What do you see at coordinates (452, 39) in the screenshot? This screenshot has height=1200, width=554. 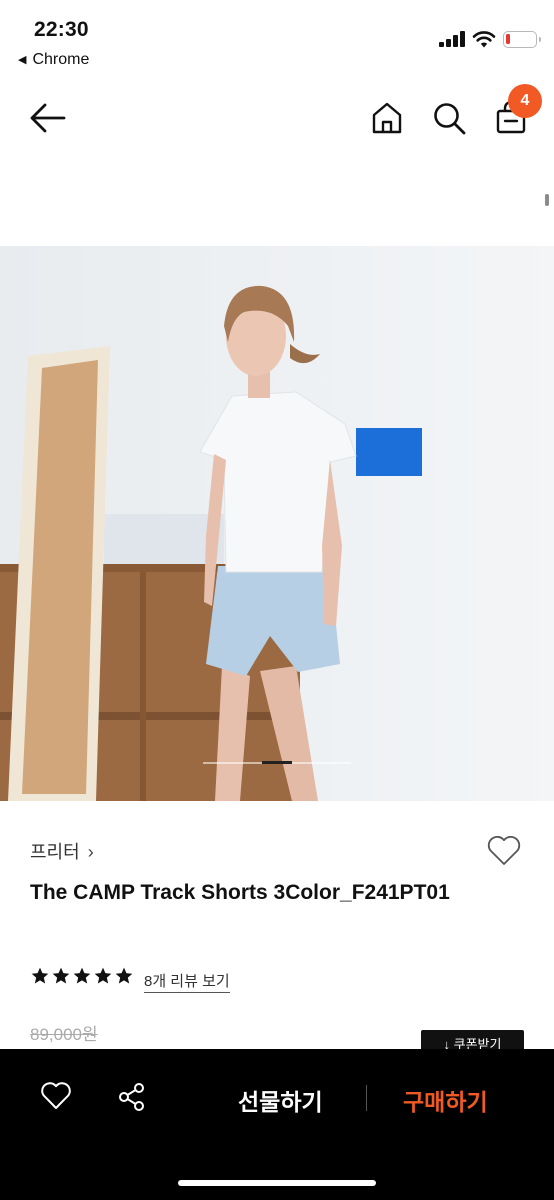 I see `cellular-signal-icon` at bounding box center [452, 39].